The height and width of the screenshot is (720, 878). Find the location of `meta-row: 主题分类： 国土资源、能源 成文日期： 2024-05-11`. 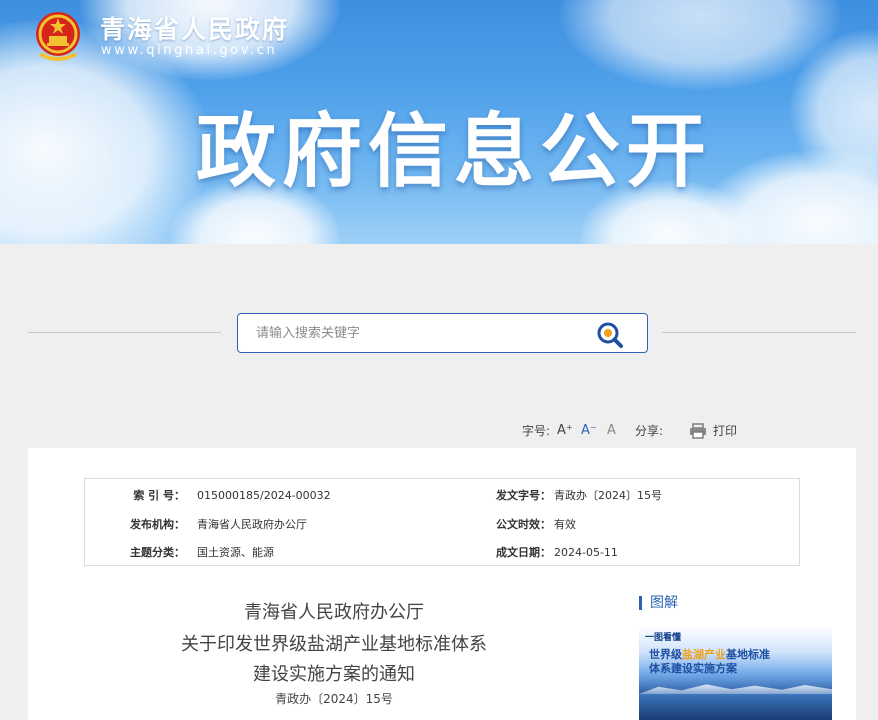

meta-row: 主题分类： 国土资源、能源 成文日期： 2024-05-11 is located at coordinates (443, 552).